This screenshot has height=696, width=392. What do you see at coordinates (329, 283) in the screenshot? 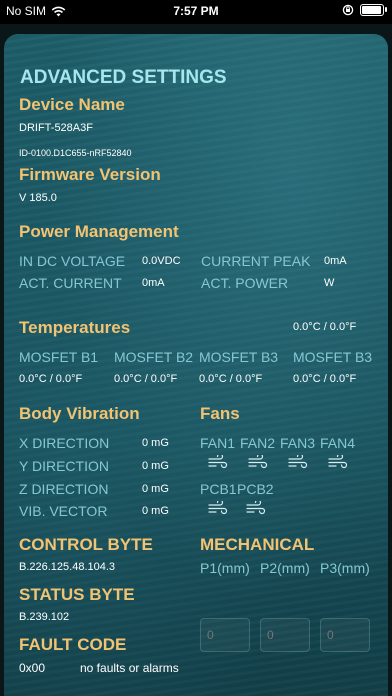
I see `act-power-value: W` at bounding box center [329, 283].